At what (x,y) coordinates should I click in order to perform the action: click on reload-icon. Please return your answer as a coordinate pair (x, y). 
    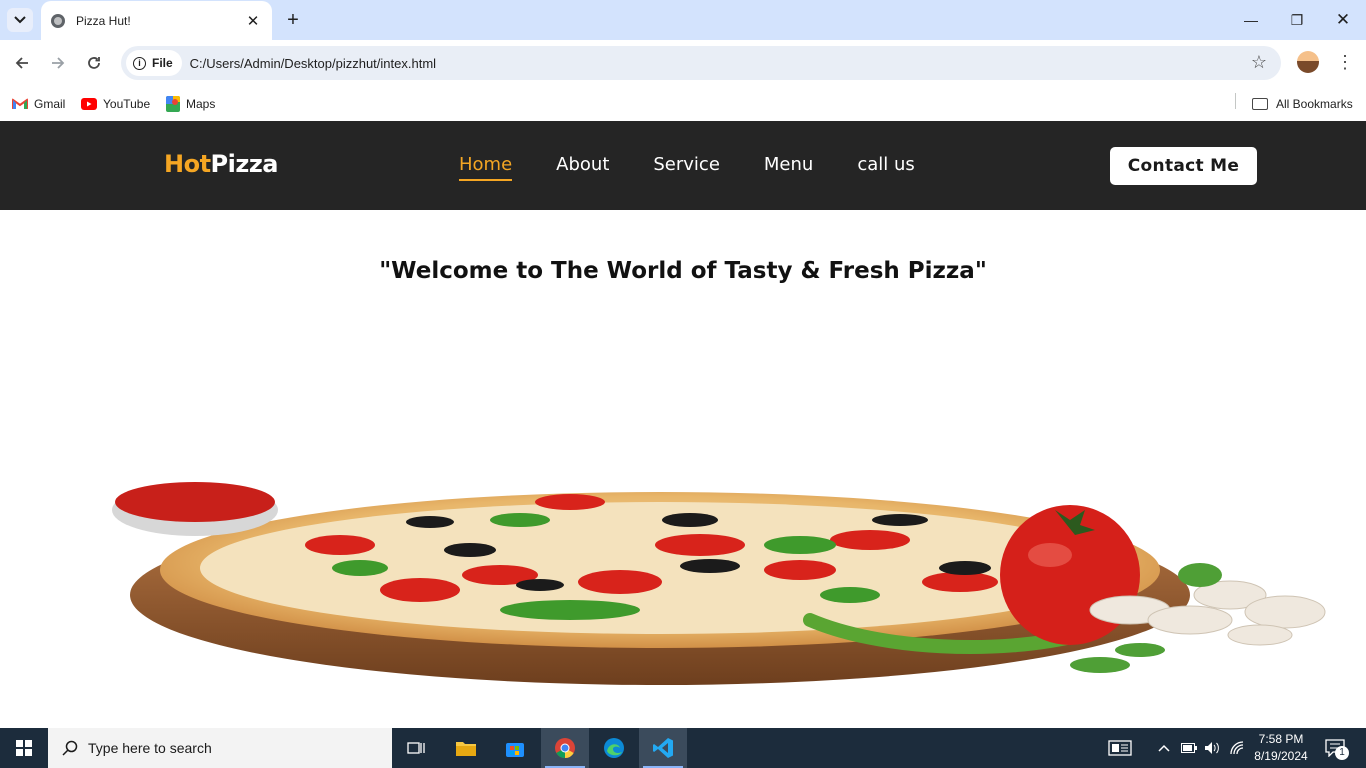
    Looking at the image, I should click on (94, 63).